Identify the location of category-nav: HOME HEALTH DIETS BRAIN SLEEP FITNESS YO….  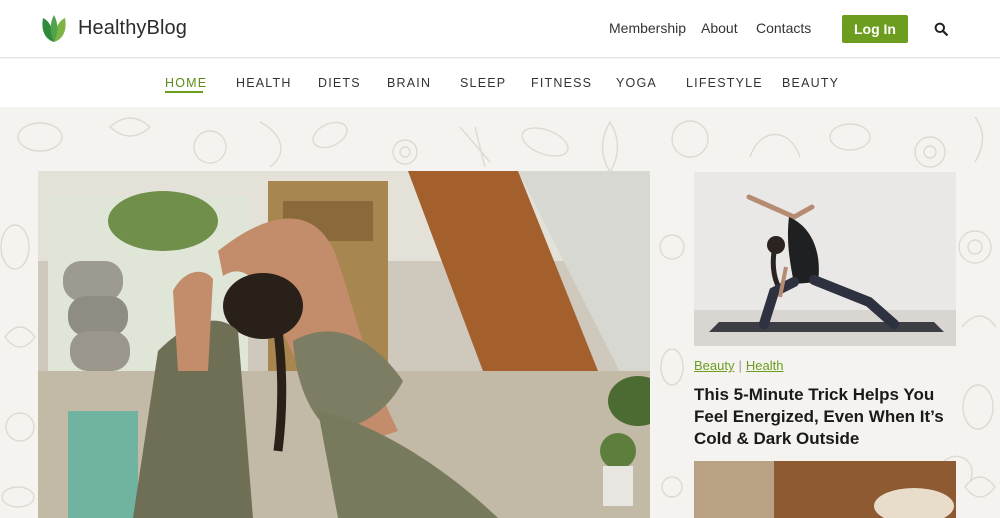
(500, 83).